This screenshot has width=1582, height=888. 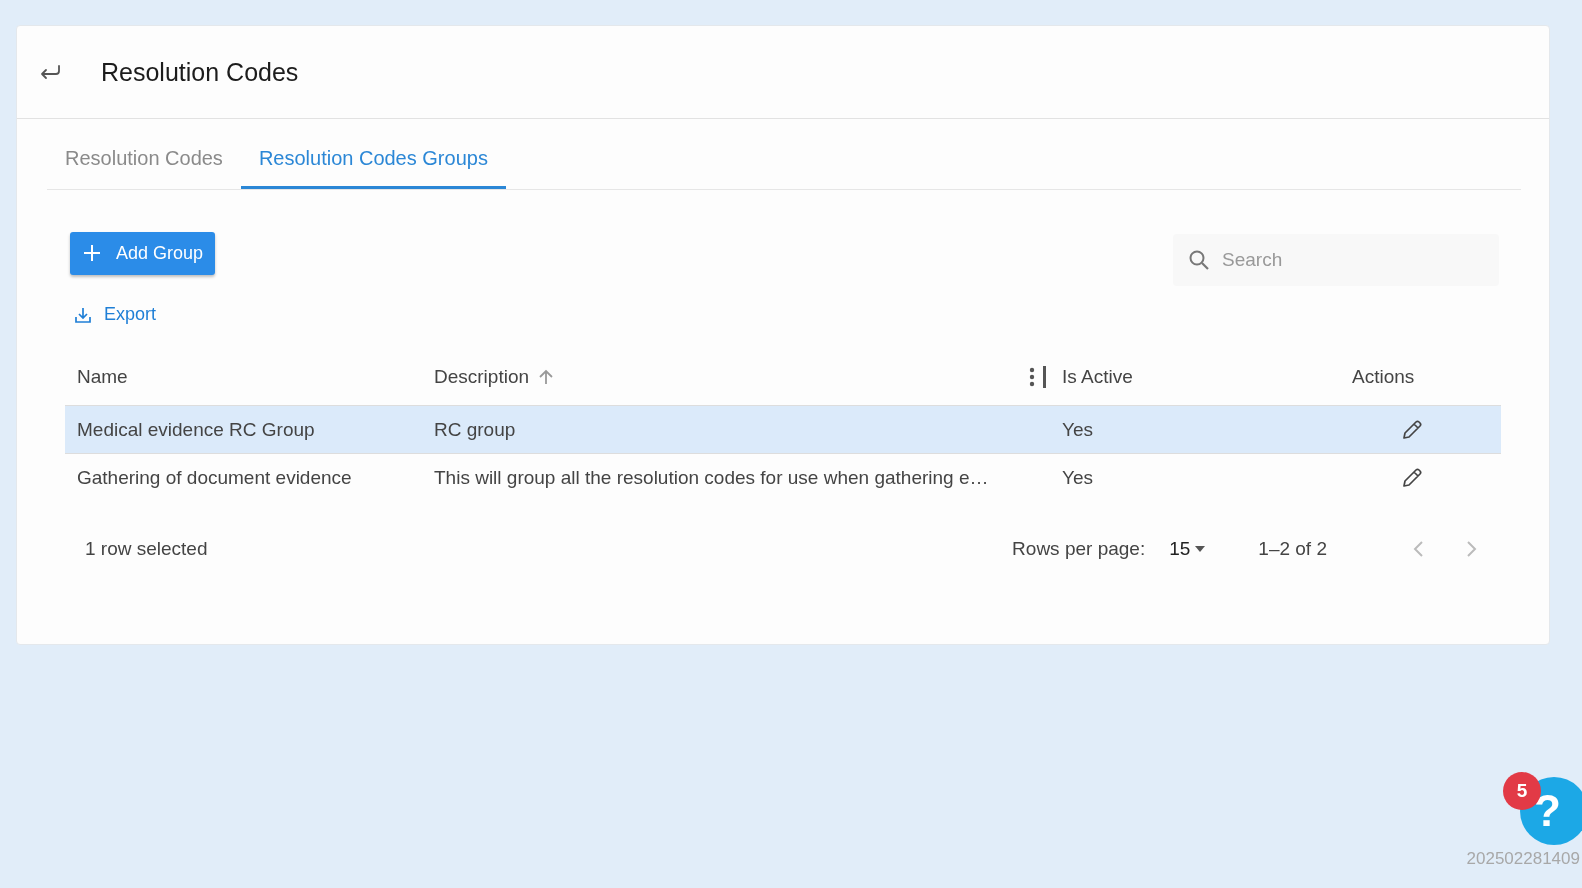 What do you see at coordinates (1523, 859) in the screenshot?
I see `version-number: 202502281409` at bounding box center [1523, 859].